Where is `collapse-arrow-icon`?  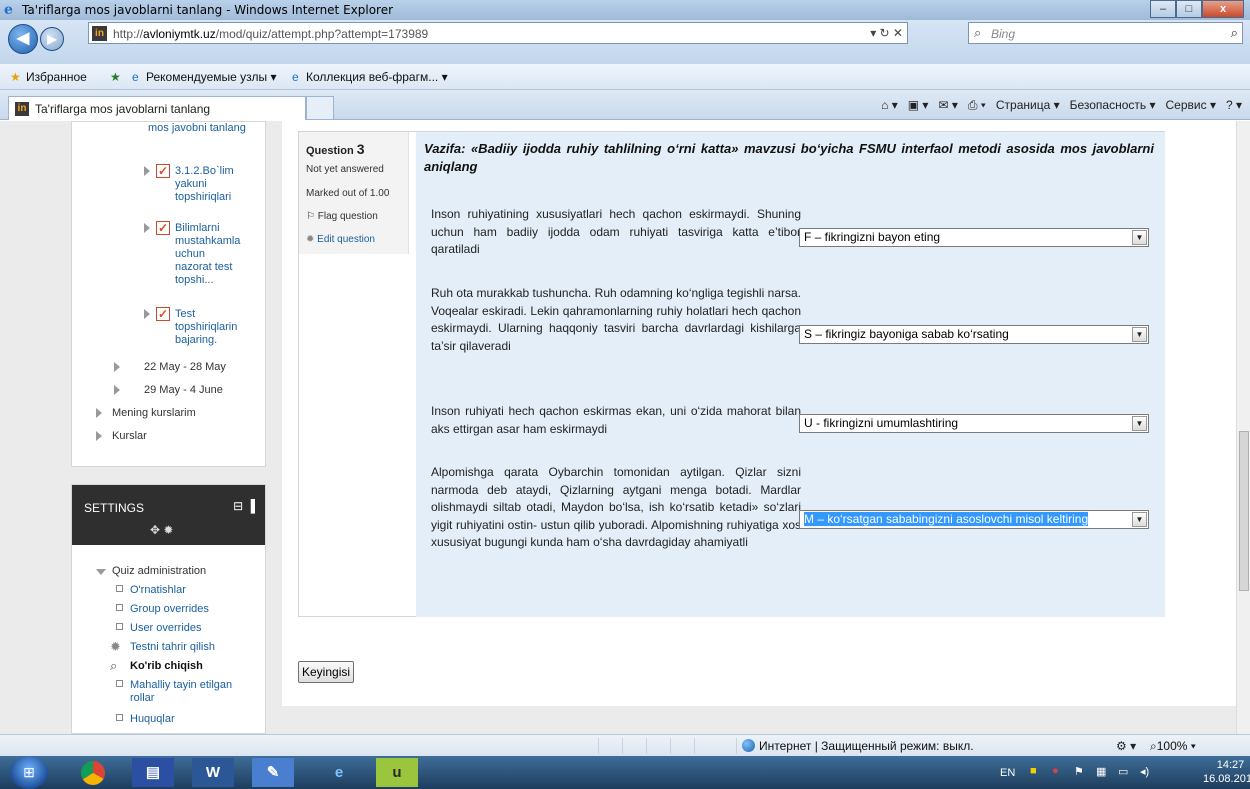
collapse-arrow-icon is located at coordinates (101, 572).